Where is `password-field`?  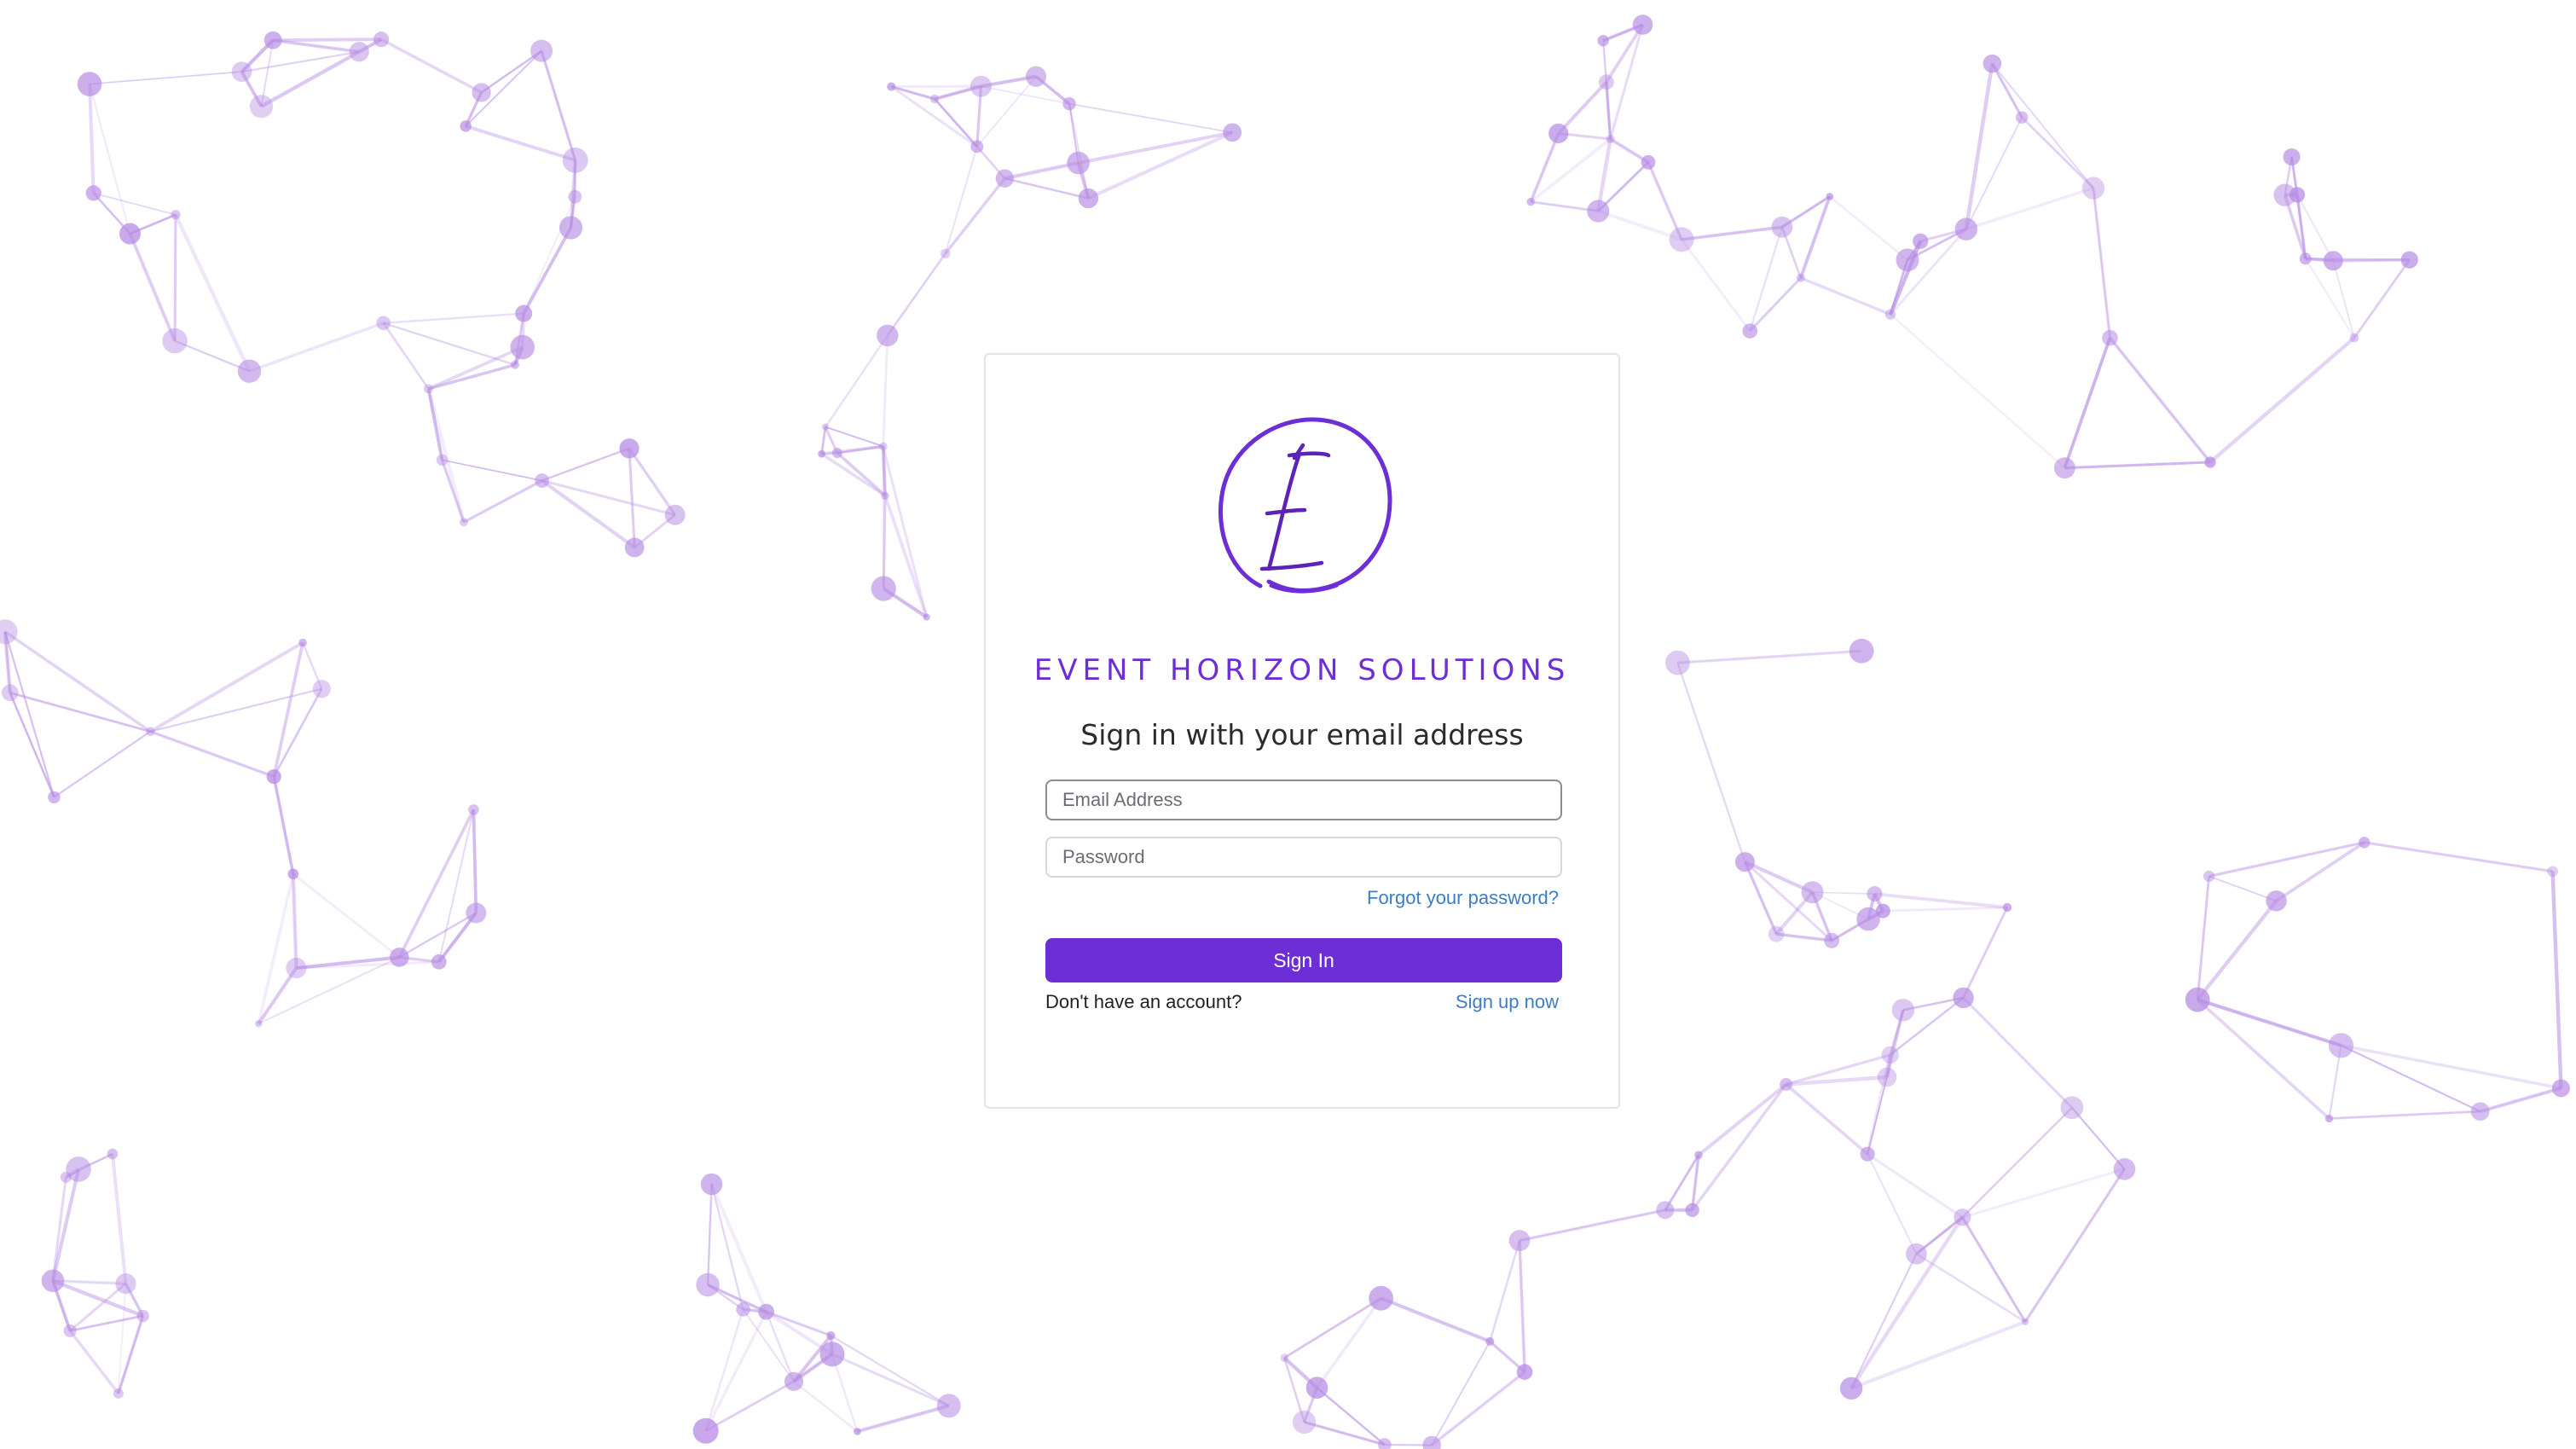 password-field is located at coordinates (1303, 857).